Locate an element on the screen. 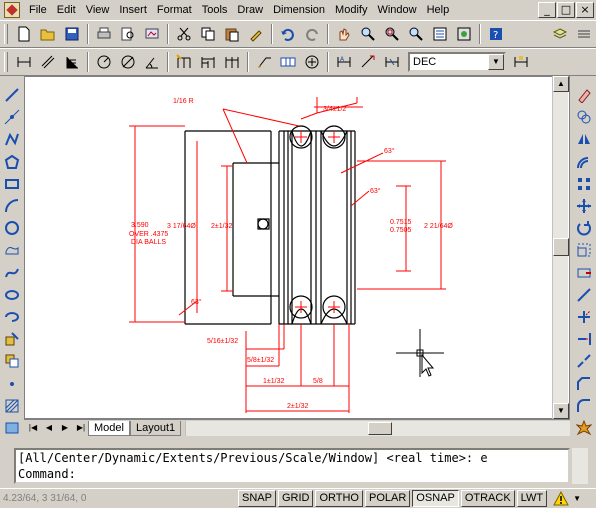 This screenshot has height=508, width=596. paste-button is located at coordinates (232, 34).